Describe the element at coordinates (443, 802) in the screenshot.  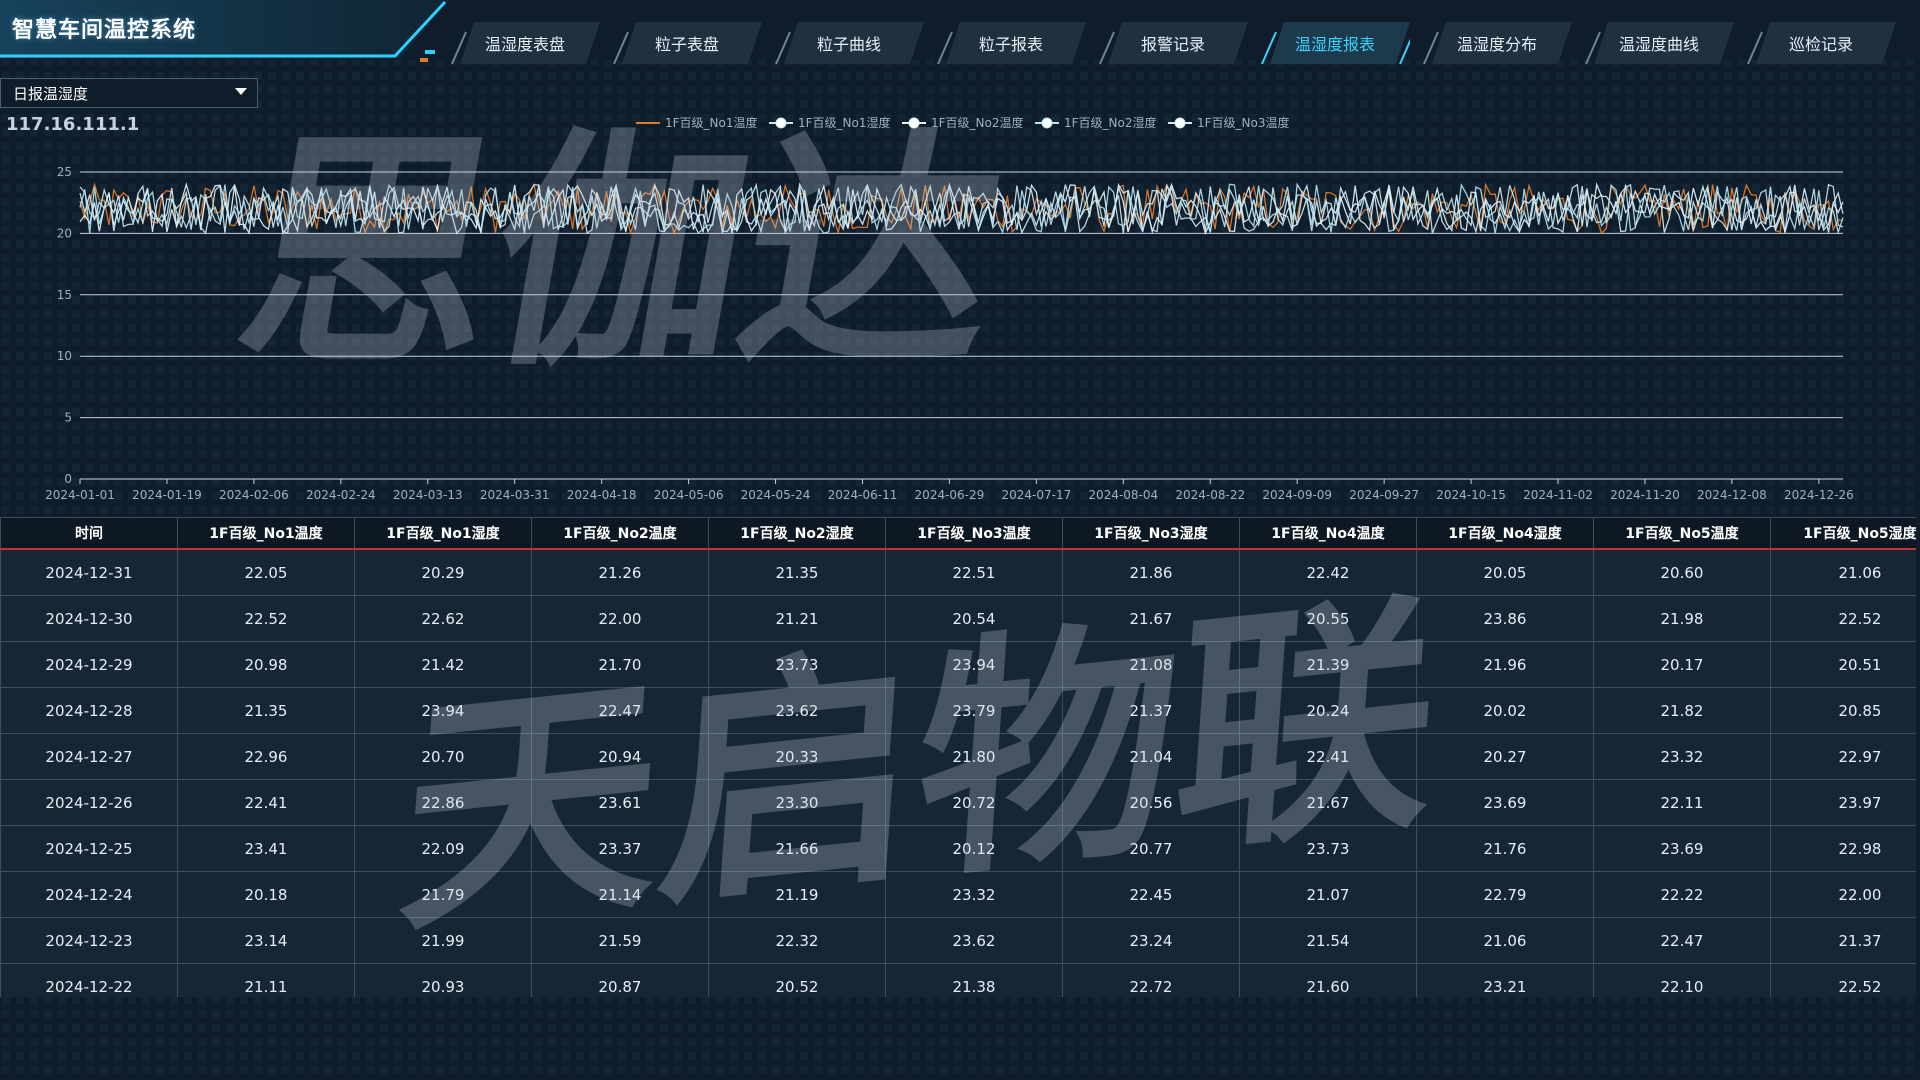
I see `value-cell: 22.86` at that location.